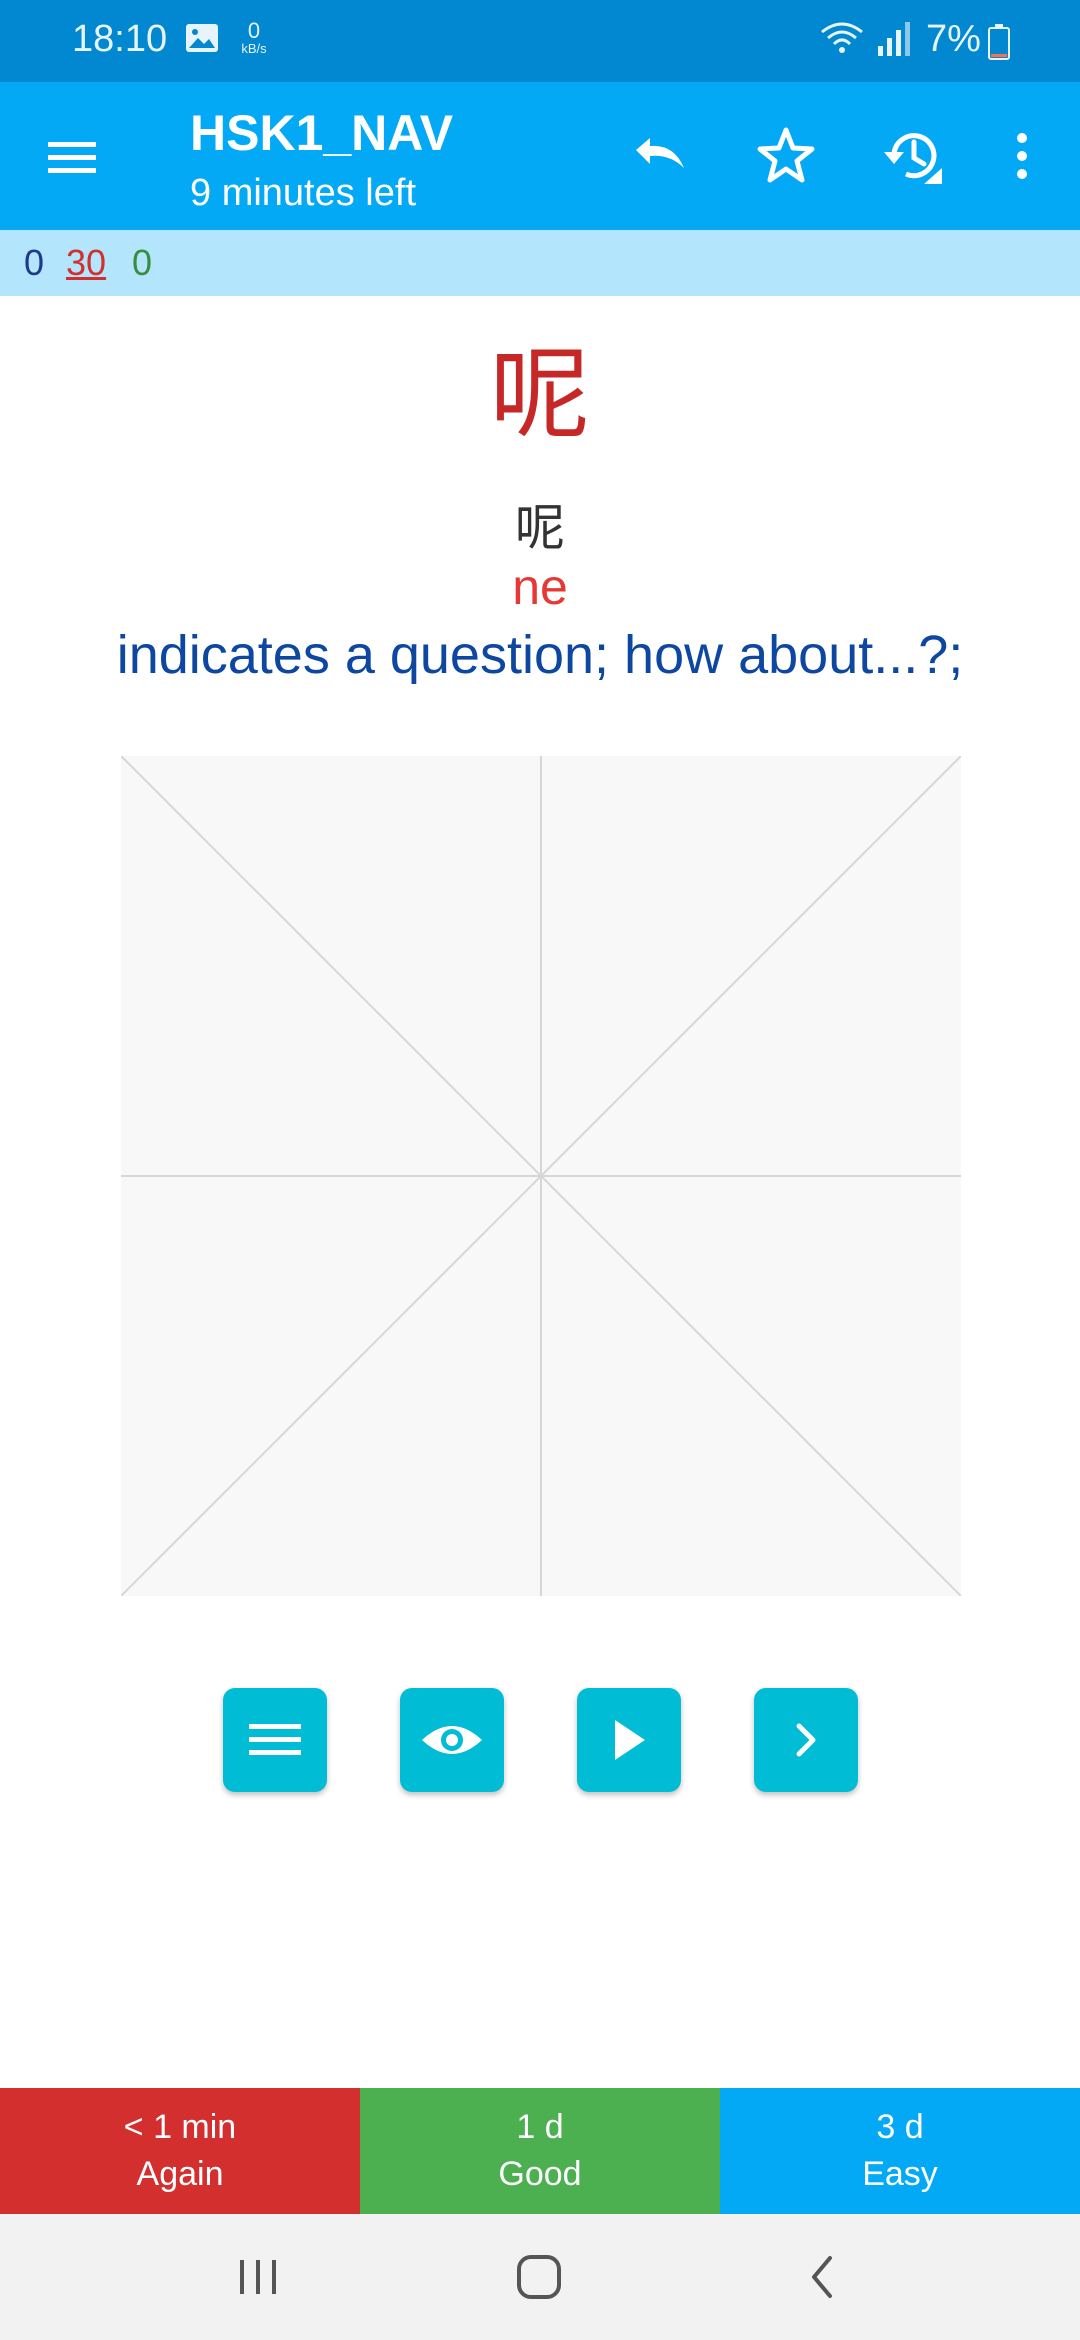  I want to click on good-button: 1 d Good, so click(540, 2151).